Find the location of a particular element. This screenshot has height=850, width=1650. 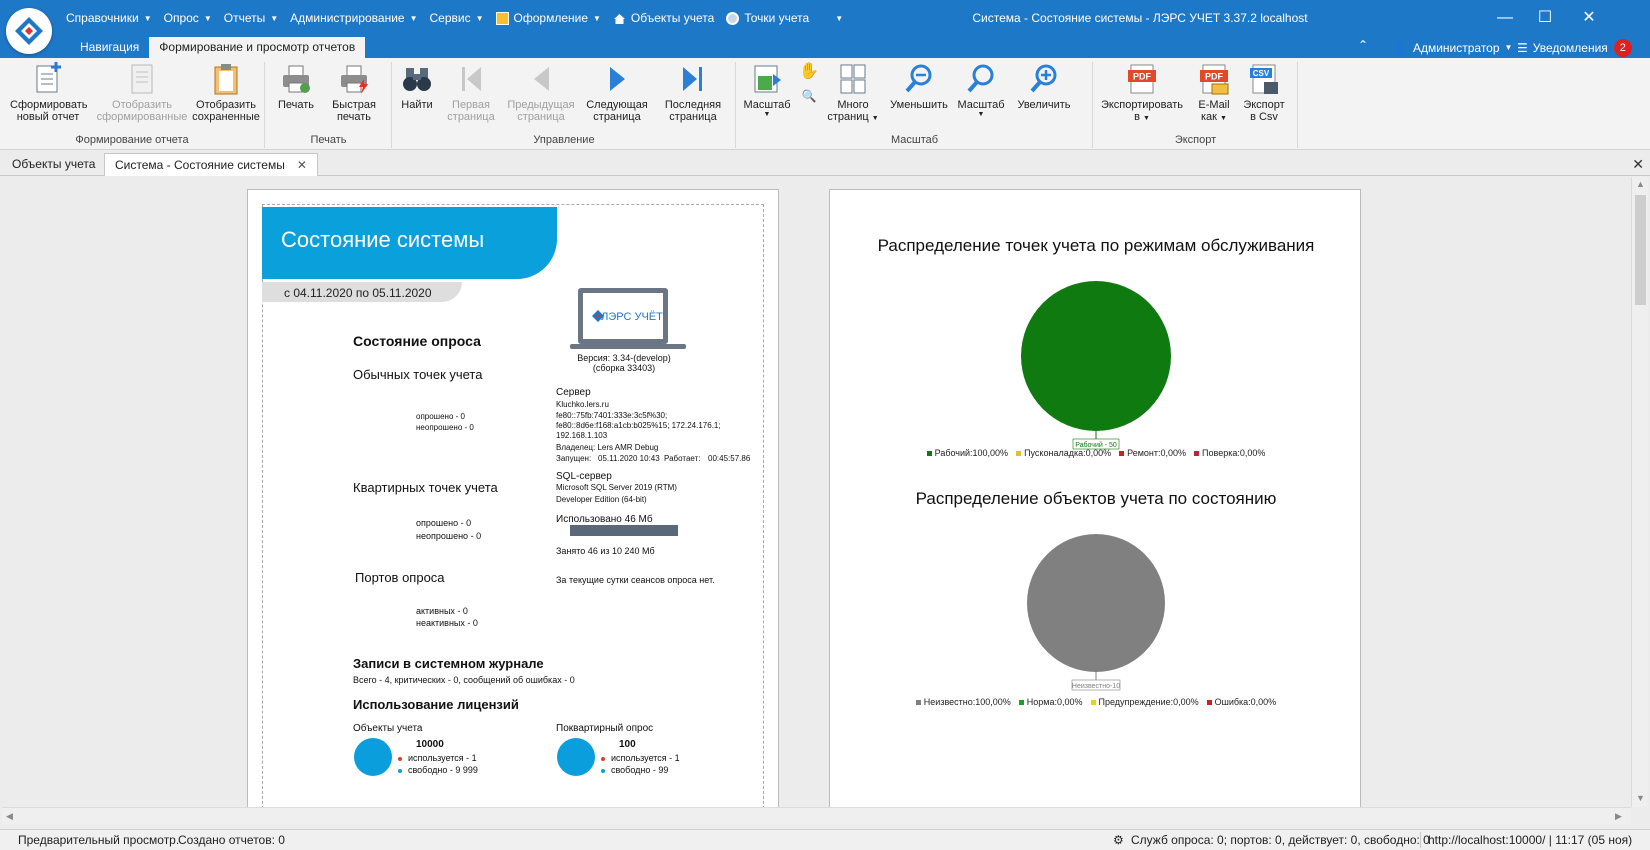

scroll-up-icon: ▲ is located at coordinates (1640, 184).